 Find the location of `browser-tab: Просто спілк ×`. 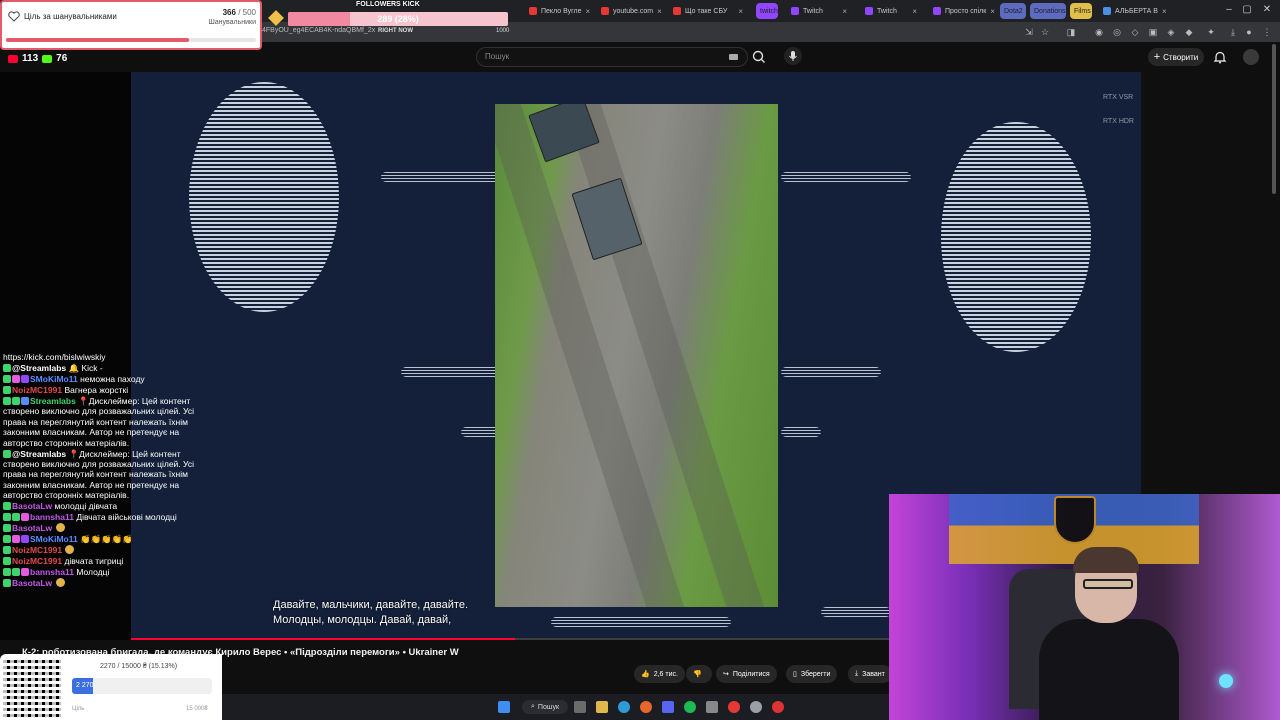

browser-tab: Просто спілк × is located at coordinates (962, 11).